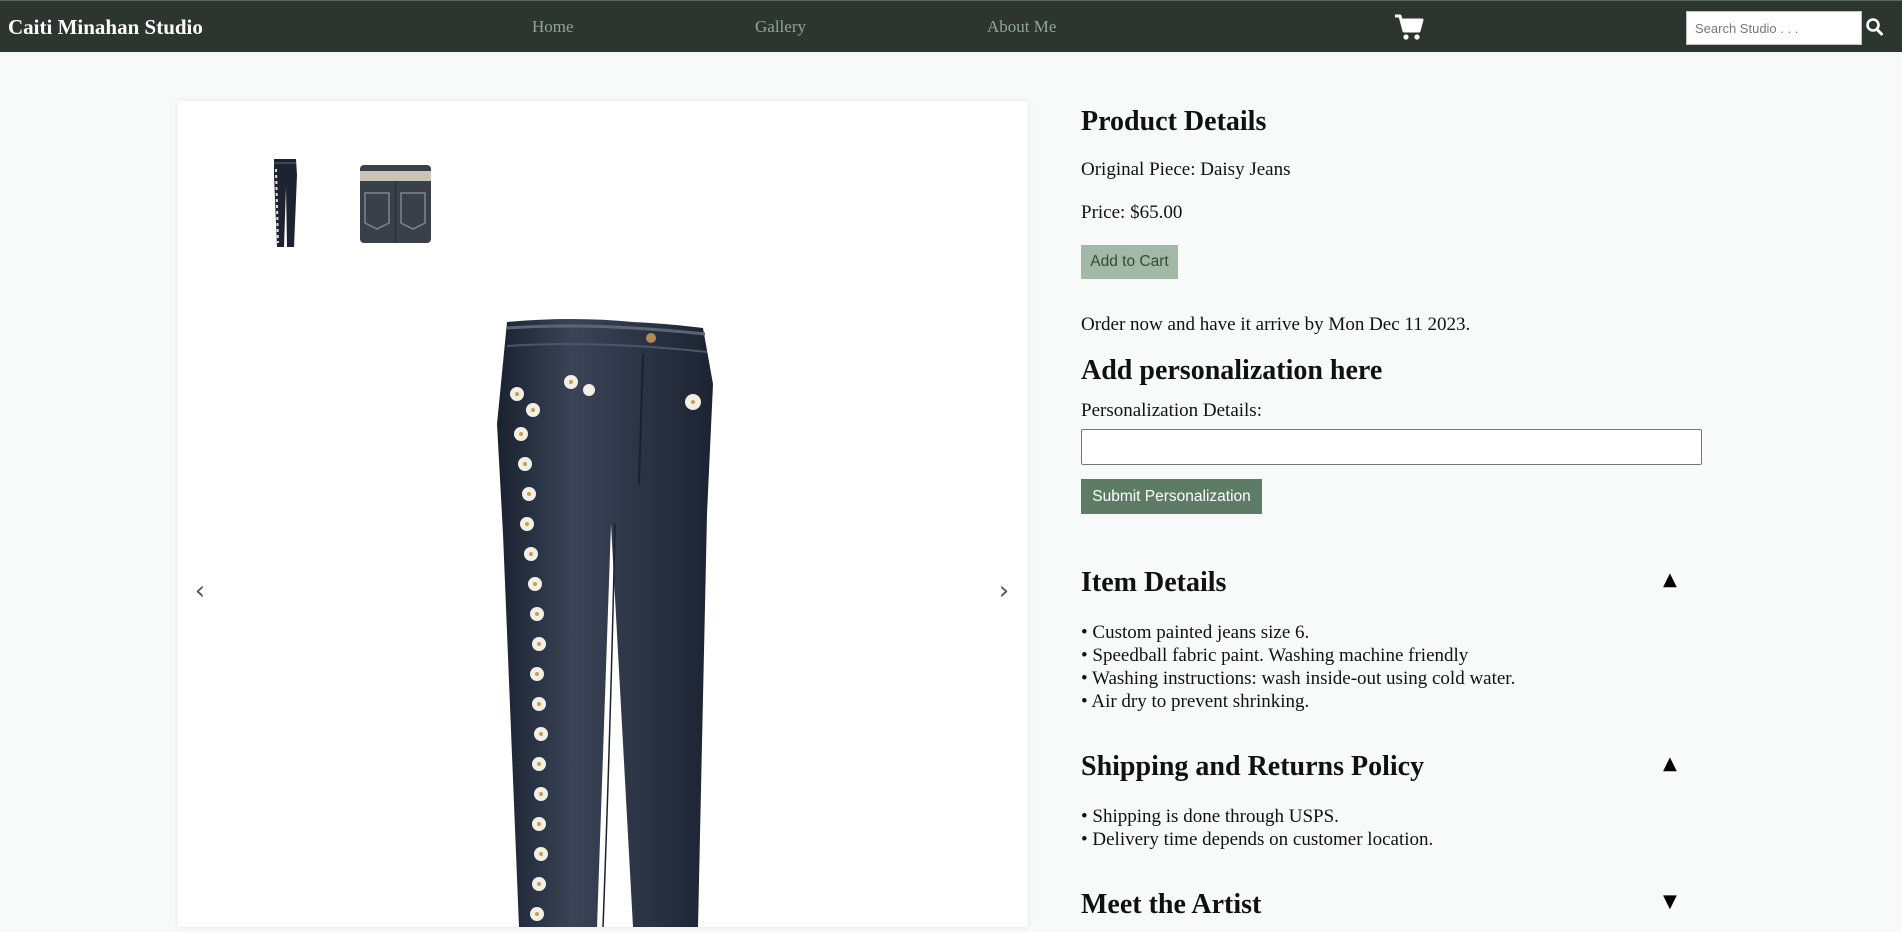 The height and width of the screenshot is (932, 1902). What do you see at coordinates (1195, 632) in the screenshot?
I see `list-item: • Custom painted jeans size 6.` at bounding box center [1195, 632].